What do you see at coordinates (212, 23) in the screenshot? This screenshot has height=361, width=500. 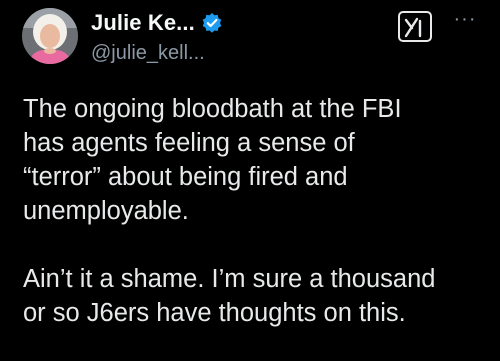 I see `verified-badge-icon` at bounding box center [212, 23].